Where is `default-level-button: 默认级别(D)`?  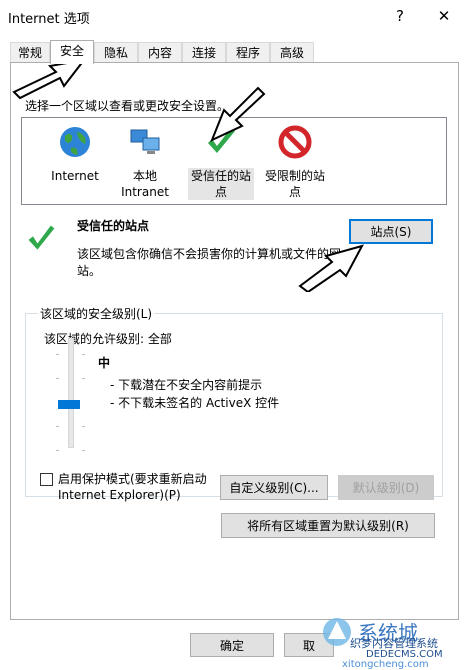
default-level-button: 默认级别(D) is located at coordinates (386, 487).